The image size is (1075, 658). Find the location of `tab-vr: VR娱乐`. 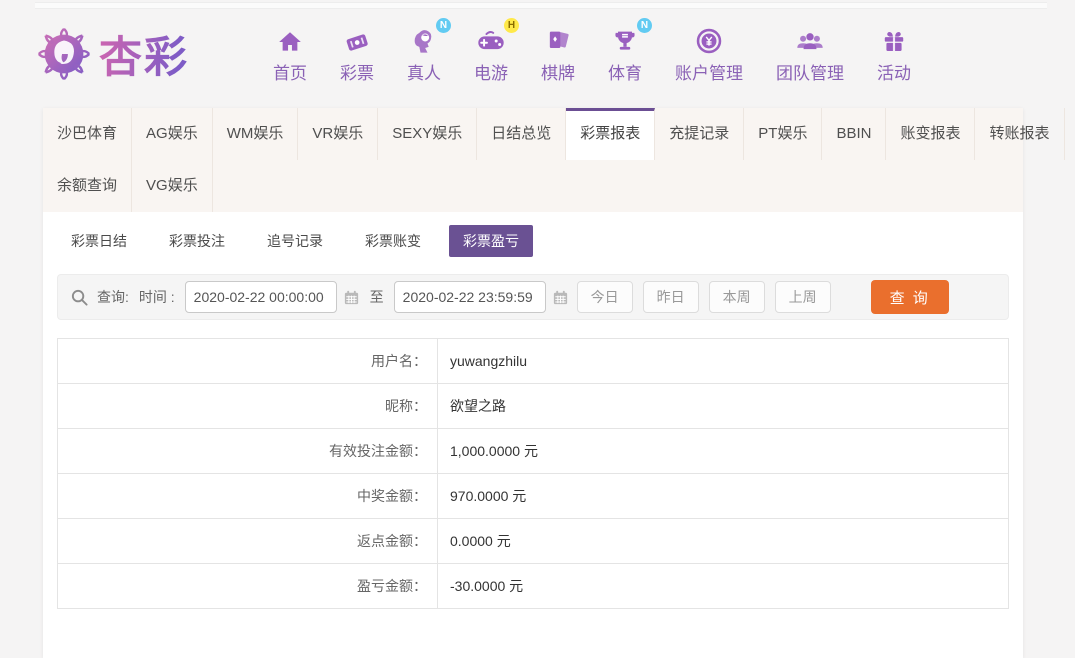

tab-vr: VR娱乐 is located at coordinates (338, 134).